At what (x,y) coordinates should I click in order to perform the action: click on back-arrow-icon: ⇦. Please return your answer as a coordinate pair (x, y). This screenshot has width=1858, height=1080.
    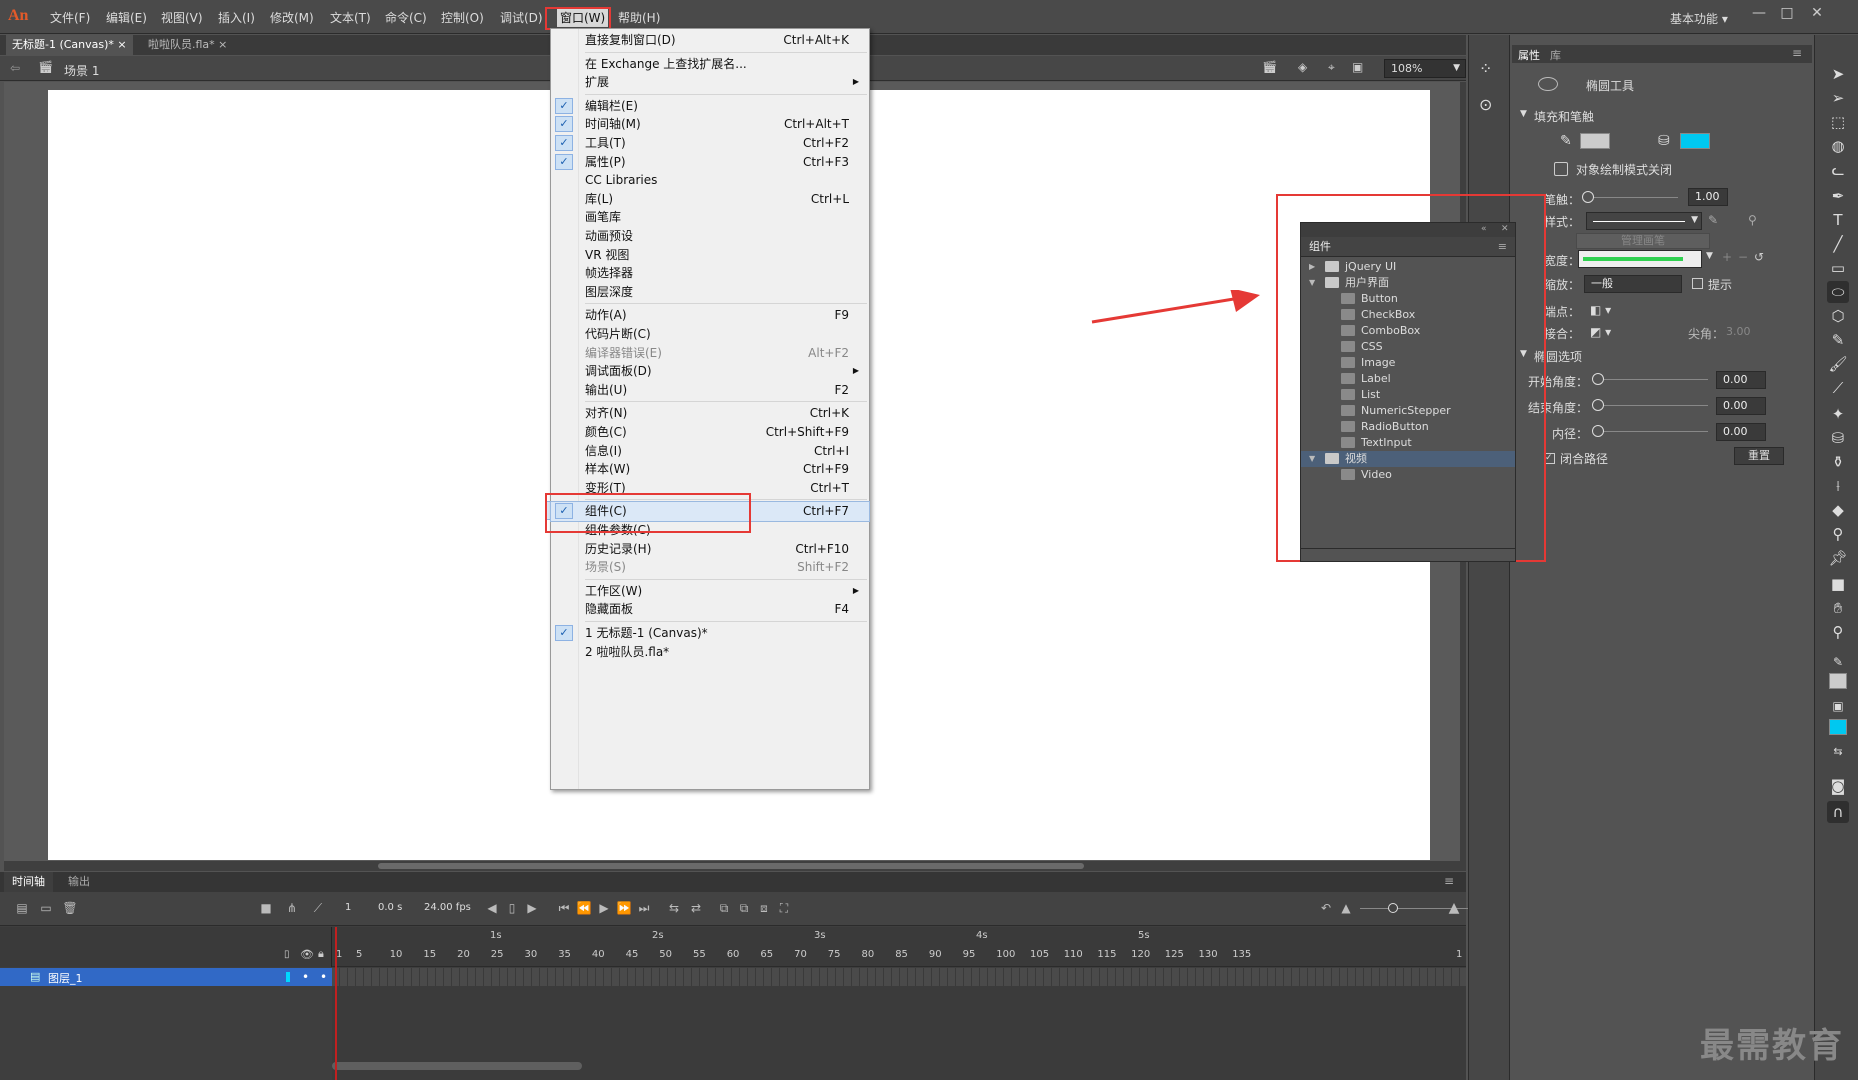
    Looking at the image, I should click on (15, 68).